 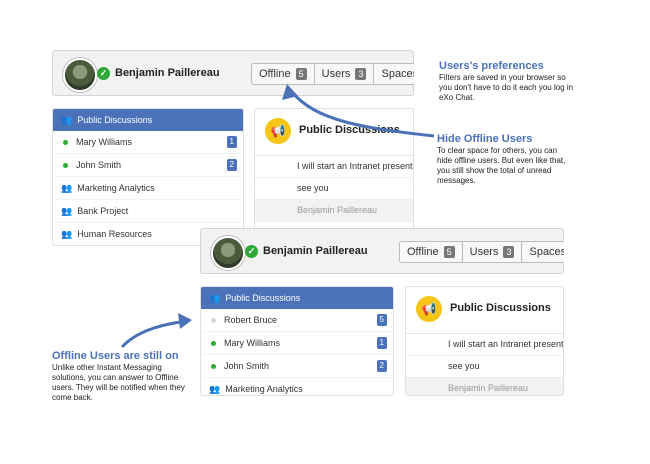 What do you see at coordinates (115, 356) in the screenshot?
I see `offline-users-note-title: Offline Users are still on` at bounding box center [115, 356].